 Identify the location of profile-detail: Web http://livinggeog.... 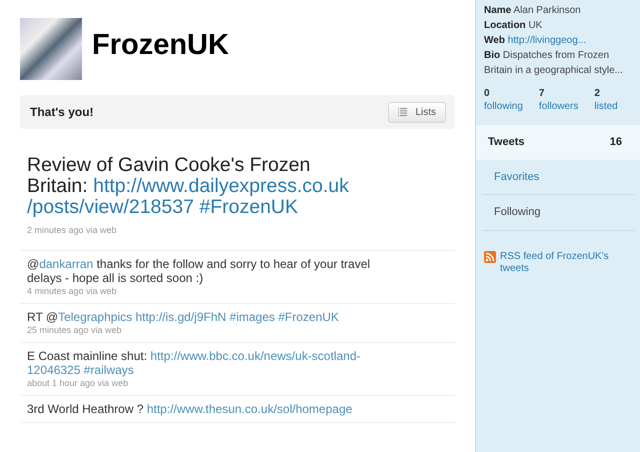
(536, 41).